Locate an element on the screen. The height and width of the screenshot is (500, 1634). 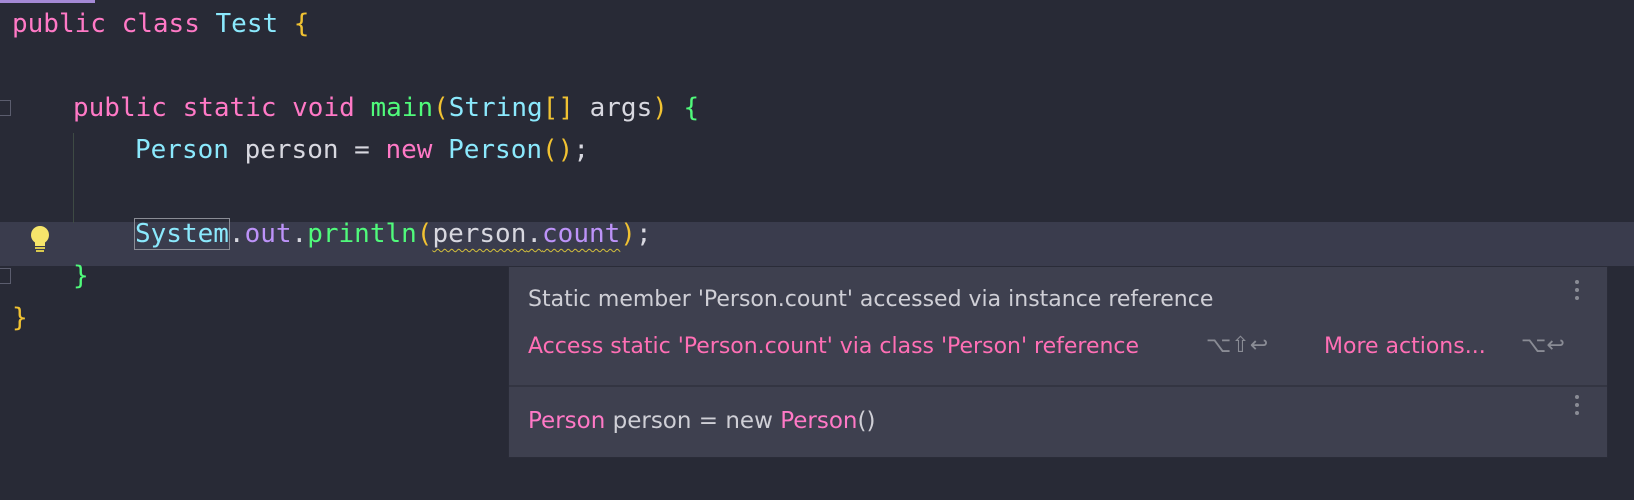
declaration-preview: Person person = new Person() is located at coordinates (701, 421).